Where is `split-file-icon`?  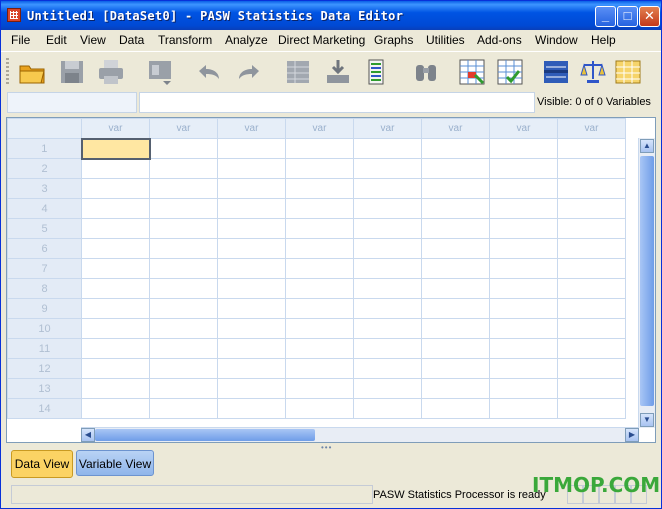 split-file-icon is located at coordinates (556, 72).